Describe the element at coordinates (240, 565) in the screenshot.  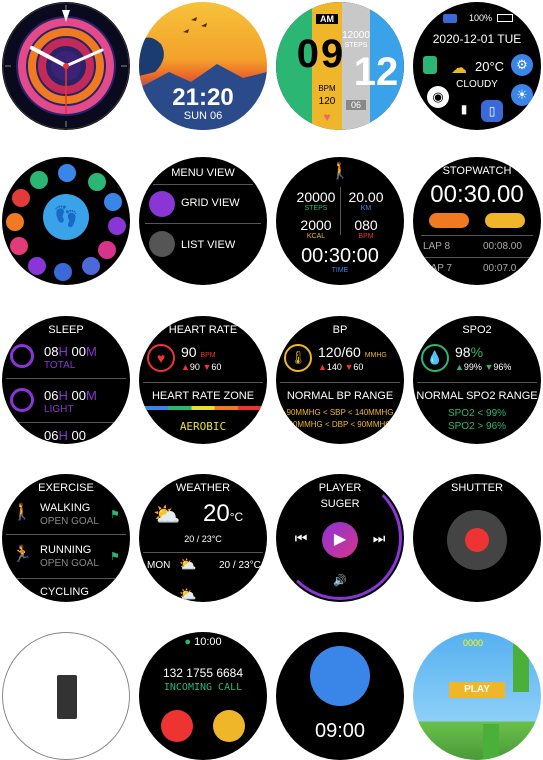
I see `forecast-range: 20 / 23°C` at that location.